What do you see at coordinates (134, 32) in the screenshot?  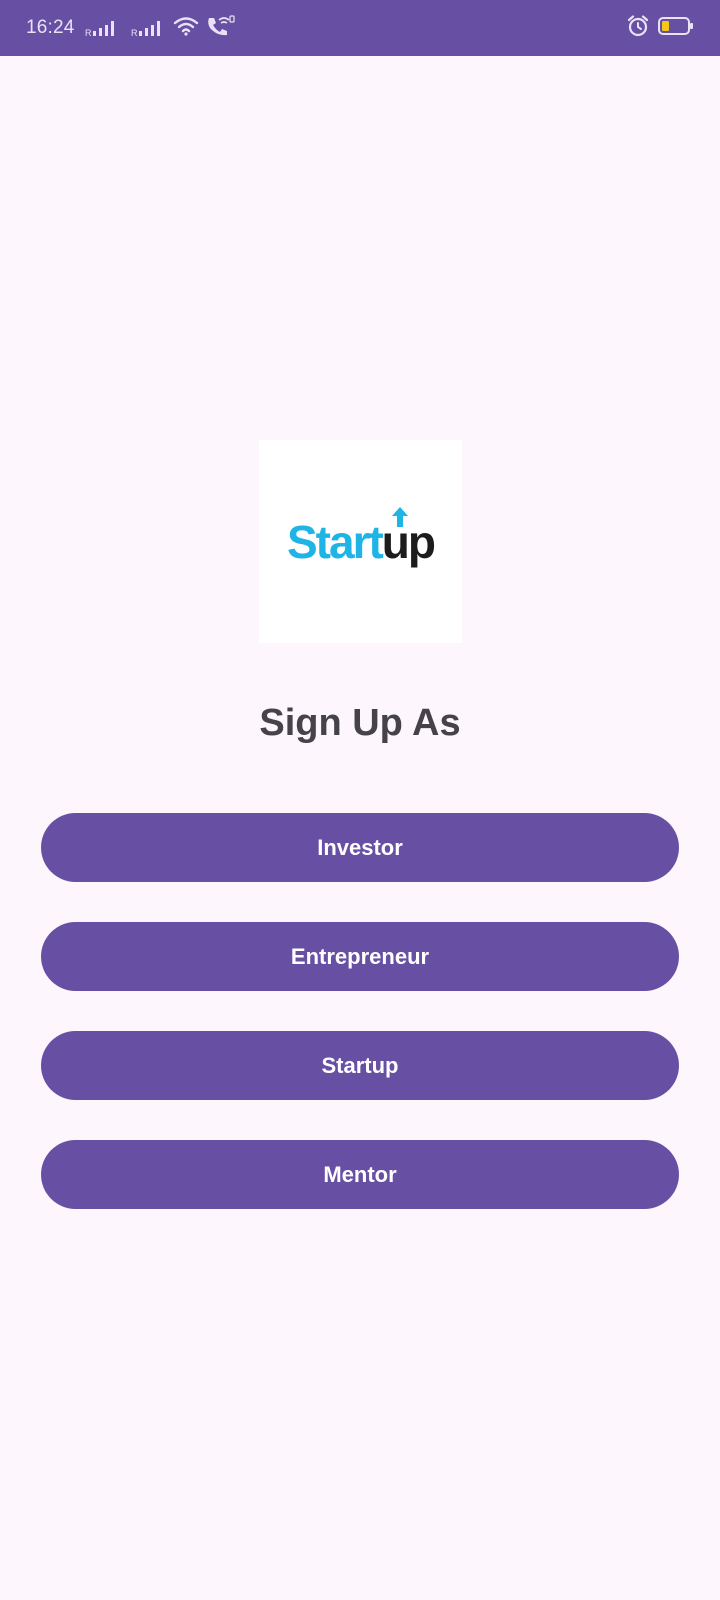 I see `sim2-tag: R` at bounding box center [134, 32].